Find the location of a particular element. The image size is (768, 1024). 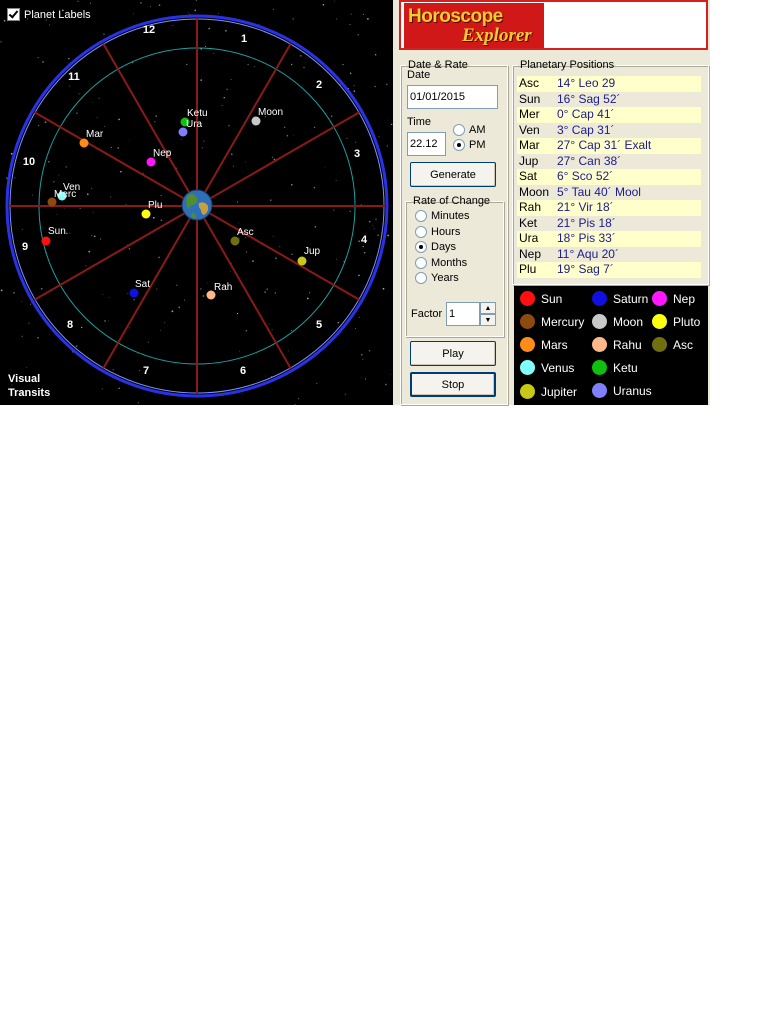

position-planet: Mar is located at coordinates (529, 145).